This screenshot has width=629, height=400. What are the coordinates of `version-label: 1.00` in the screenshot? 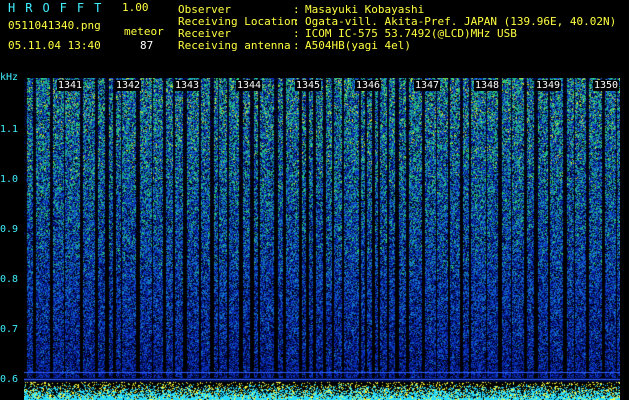 It's located at (135, 7).